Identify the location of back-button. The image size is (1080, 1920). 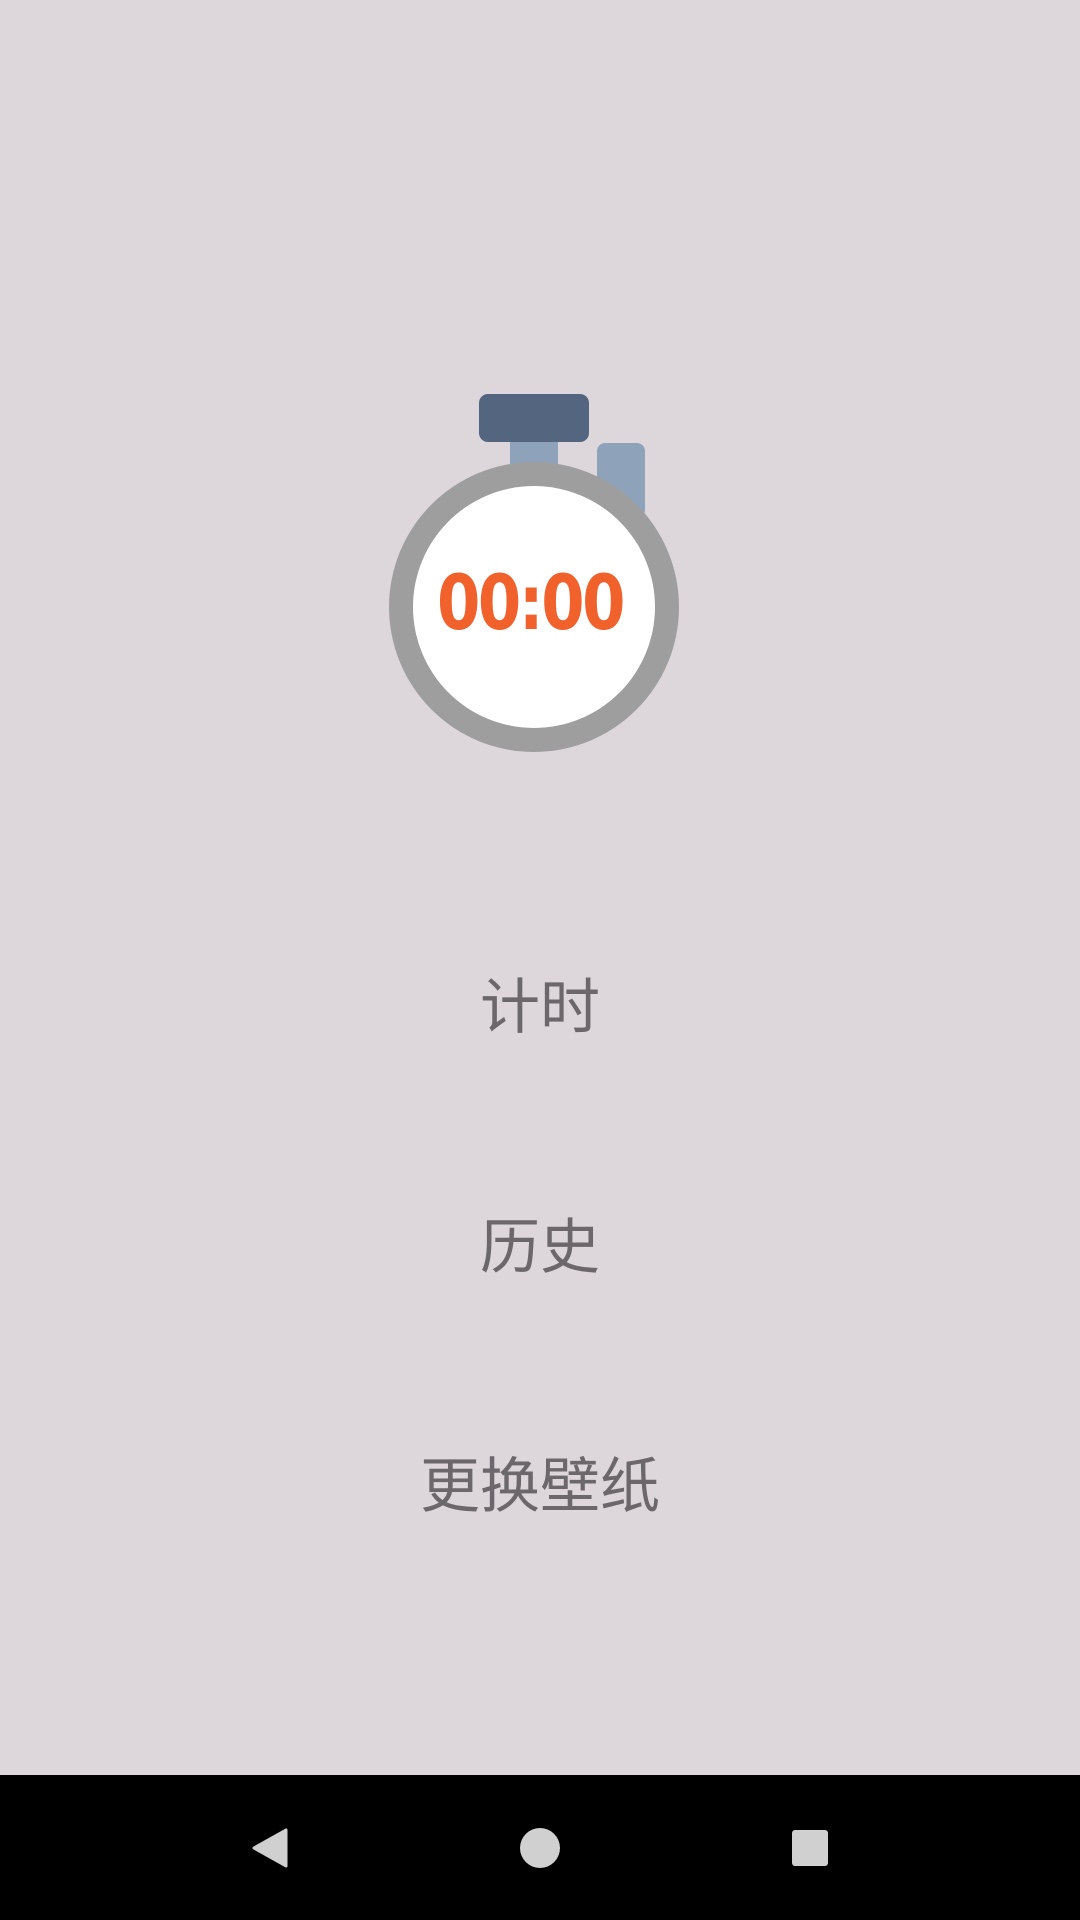
(270, 1848).